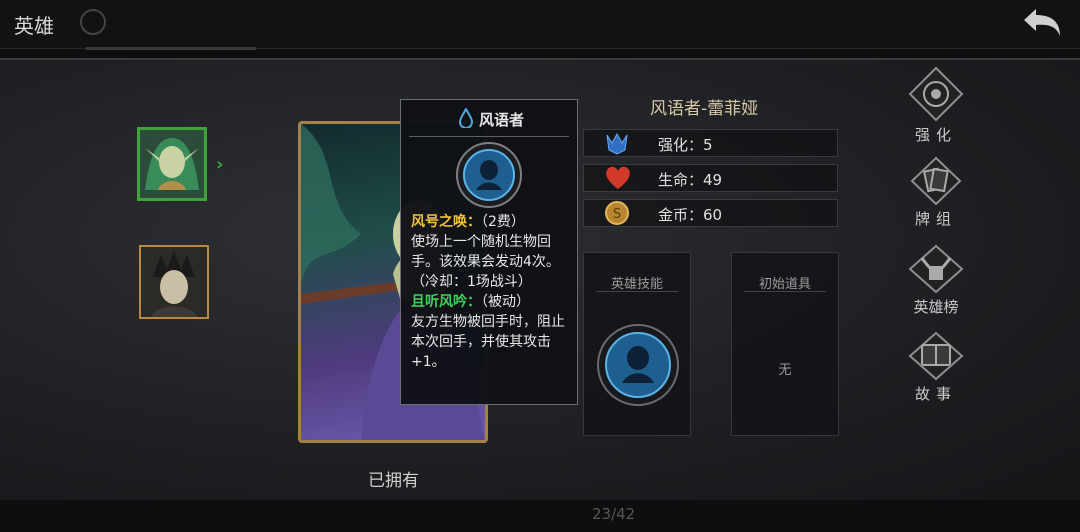 Image resolution: width=1080 pixels, height=532 pixels. I want to click on stat-health-label: 生命：49, so click(690, 180).